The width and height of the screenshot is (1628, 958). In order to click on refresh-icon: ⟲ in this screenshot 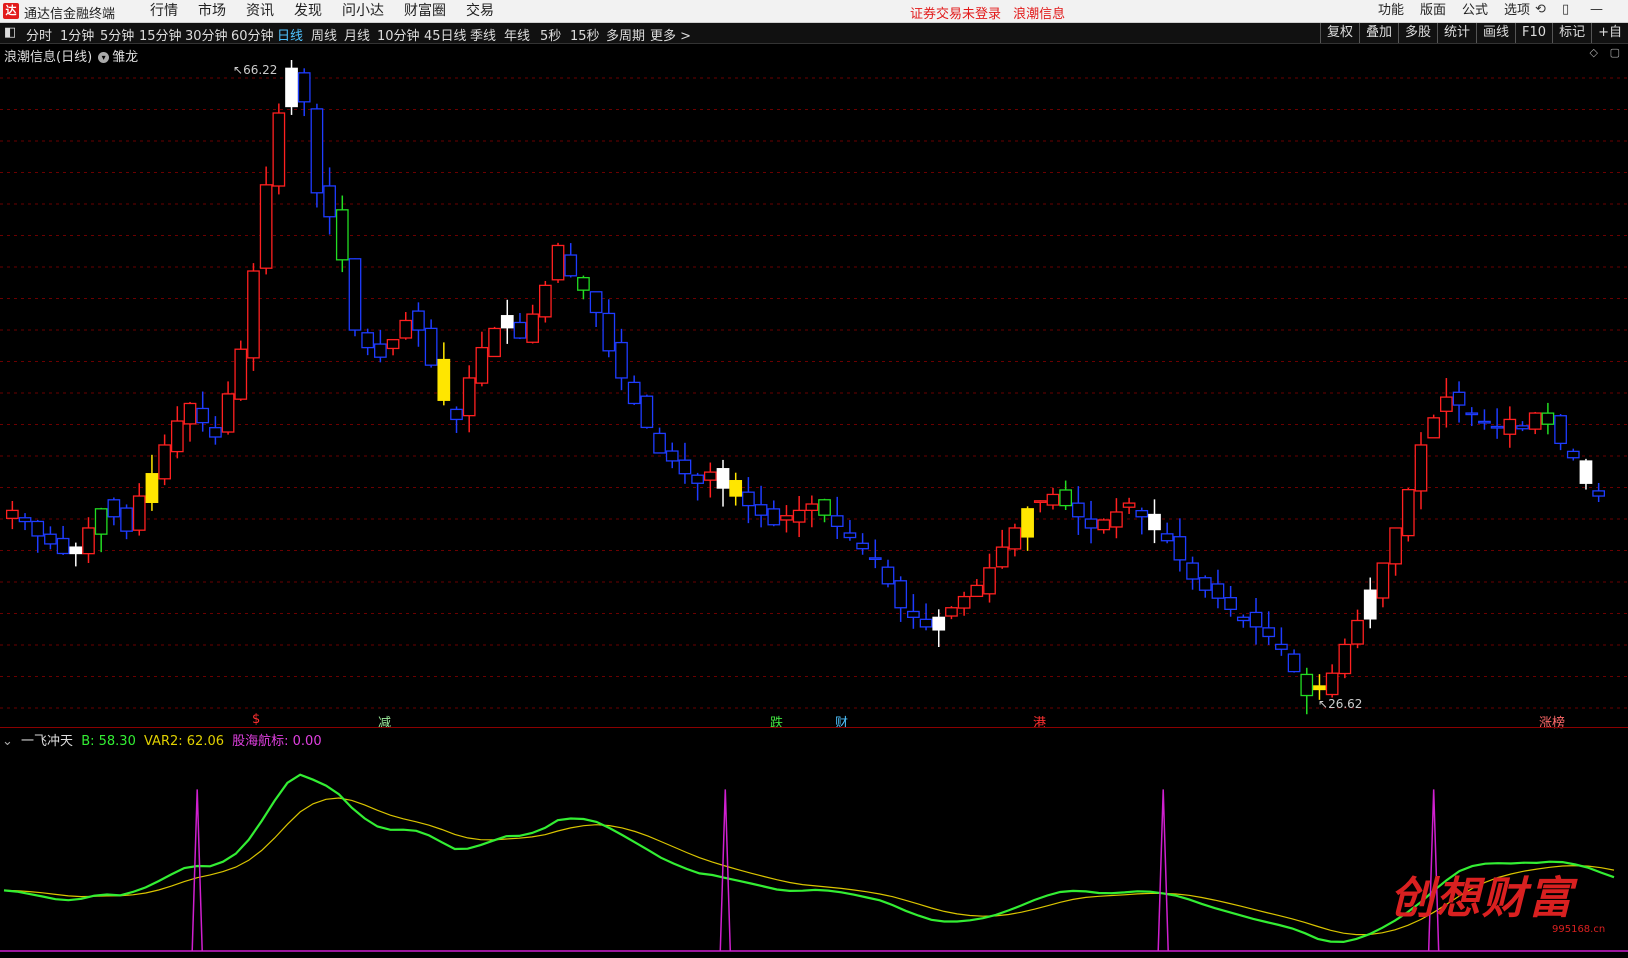, I will do `click(1540, 9)`.